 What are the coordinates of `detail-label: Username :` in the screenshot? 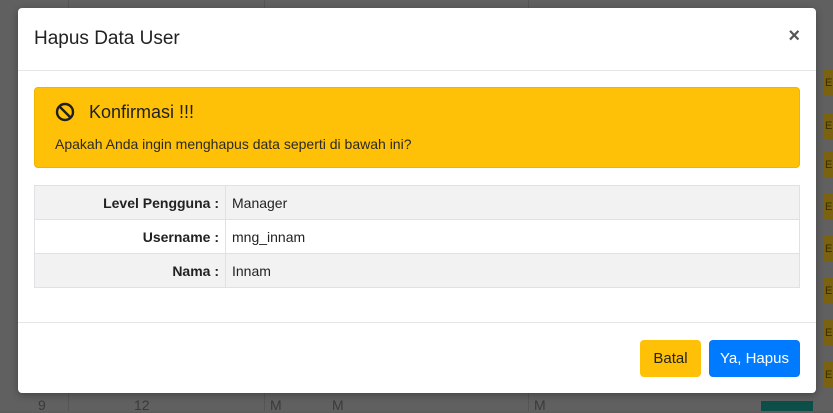 It's located at (130, 236).